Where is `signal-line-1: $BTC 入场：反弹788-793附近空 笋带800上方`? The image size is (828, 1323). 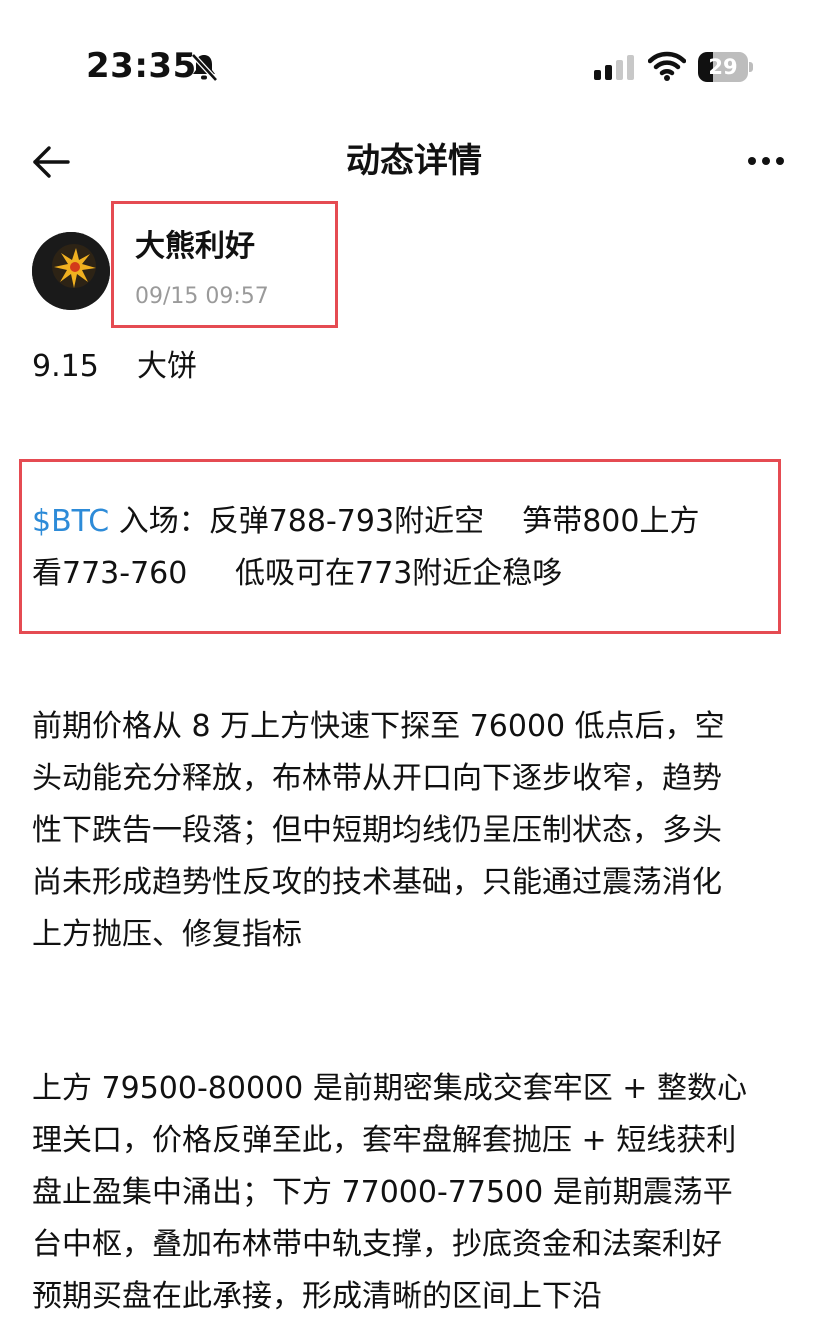
signal-line-1: $BTC 入场：反弹788-793附近空 笋带800上方 is located at coordinates (365, 522).